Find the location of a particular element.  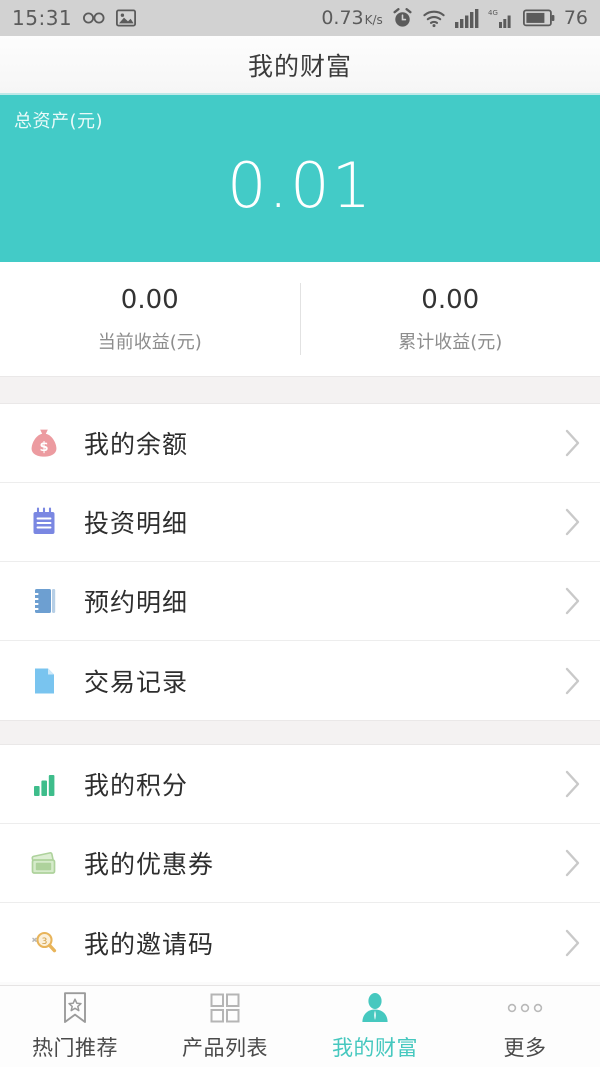

tab-label: 我的财富 is located at coordinates (375, 1048).